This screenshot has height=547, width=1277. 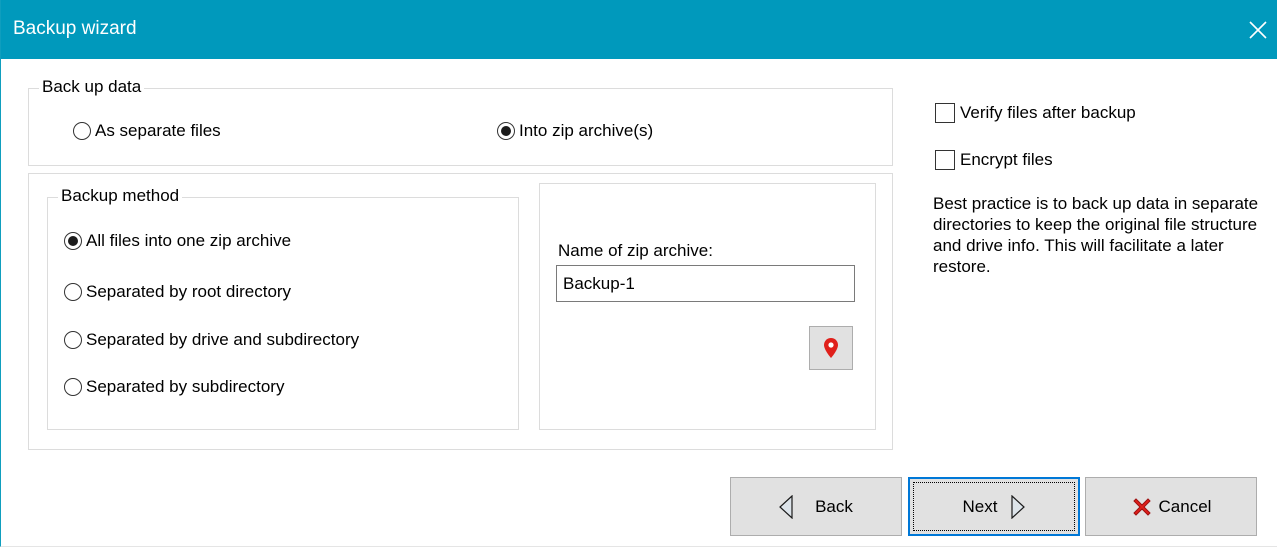 What do you see at coordinates (120, 196) in the screenshot?
I see `backup-method-legend: Backup method` at bounding box center [120, 196].